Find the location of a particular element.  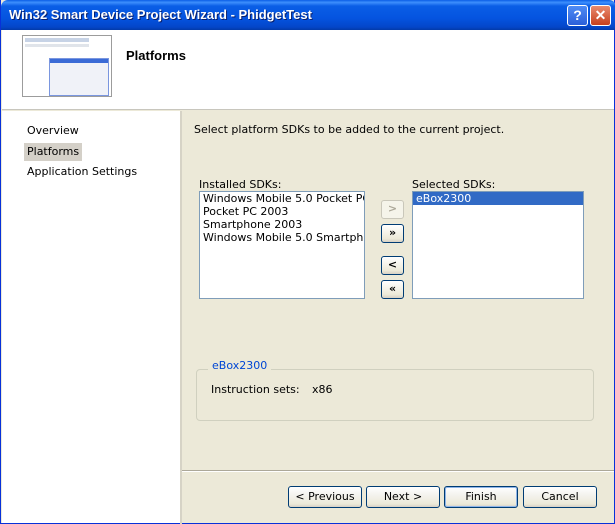

help-icon: ? is located at coordinates (577, 15).